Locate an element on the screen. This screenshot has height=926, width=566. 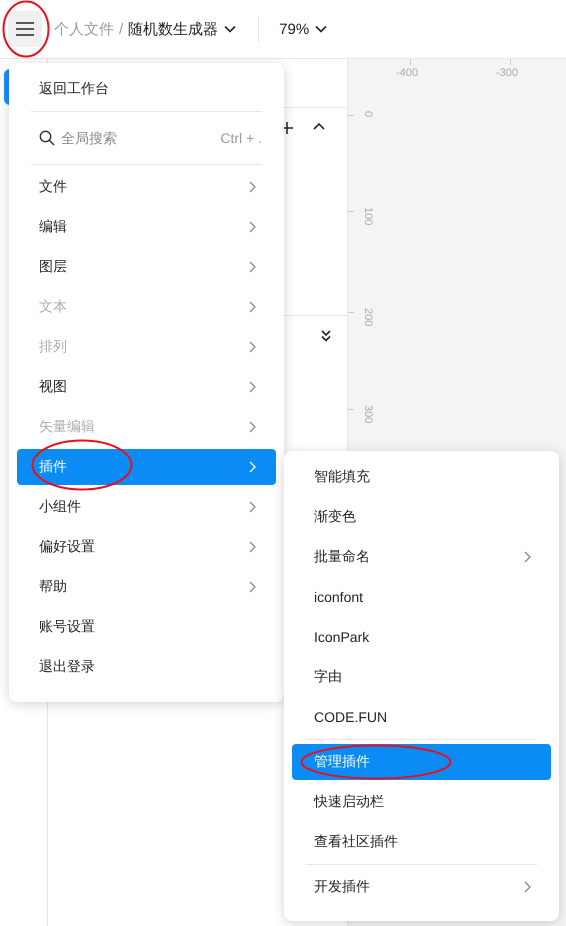
chevron-up-icon is located at coordinates (319, 126).